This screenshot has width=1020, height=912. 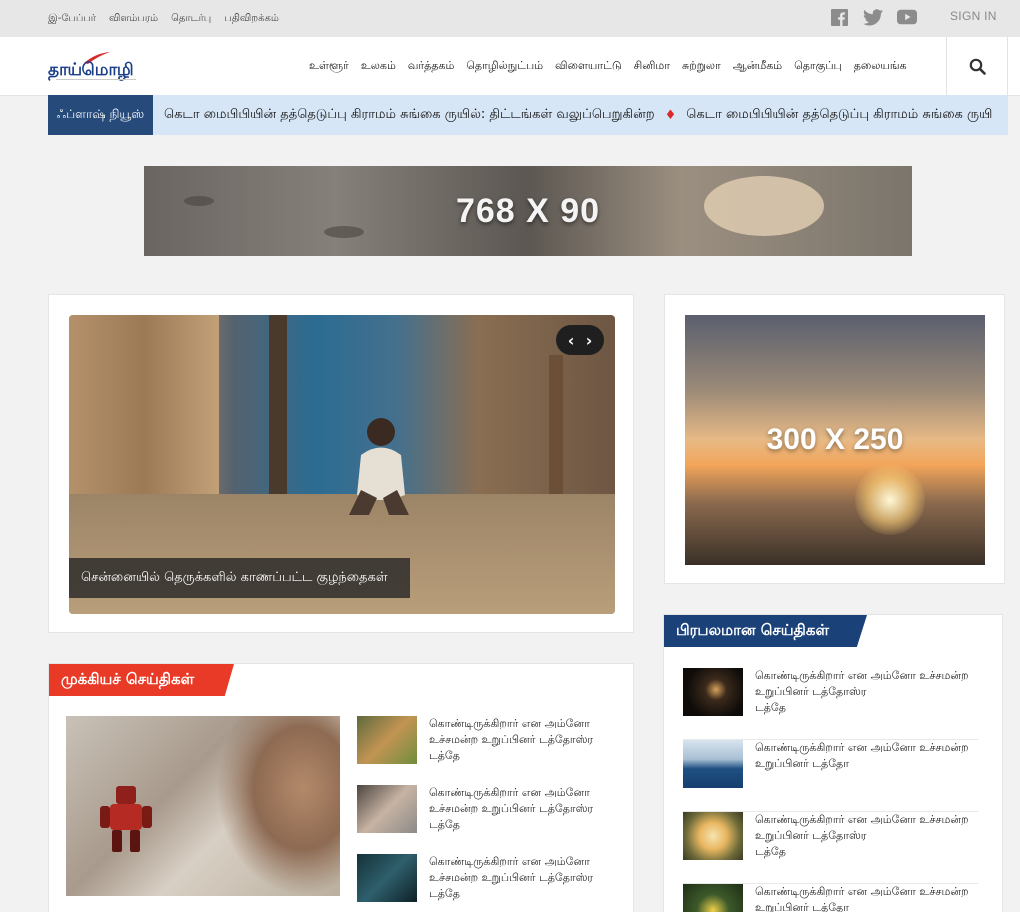 I want to click on top-link-contact: தொடர்பு, so click(x=191, y=19).